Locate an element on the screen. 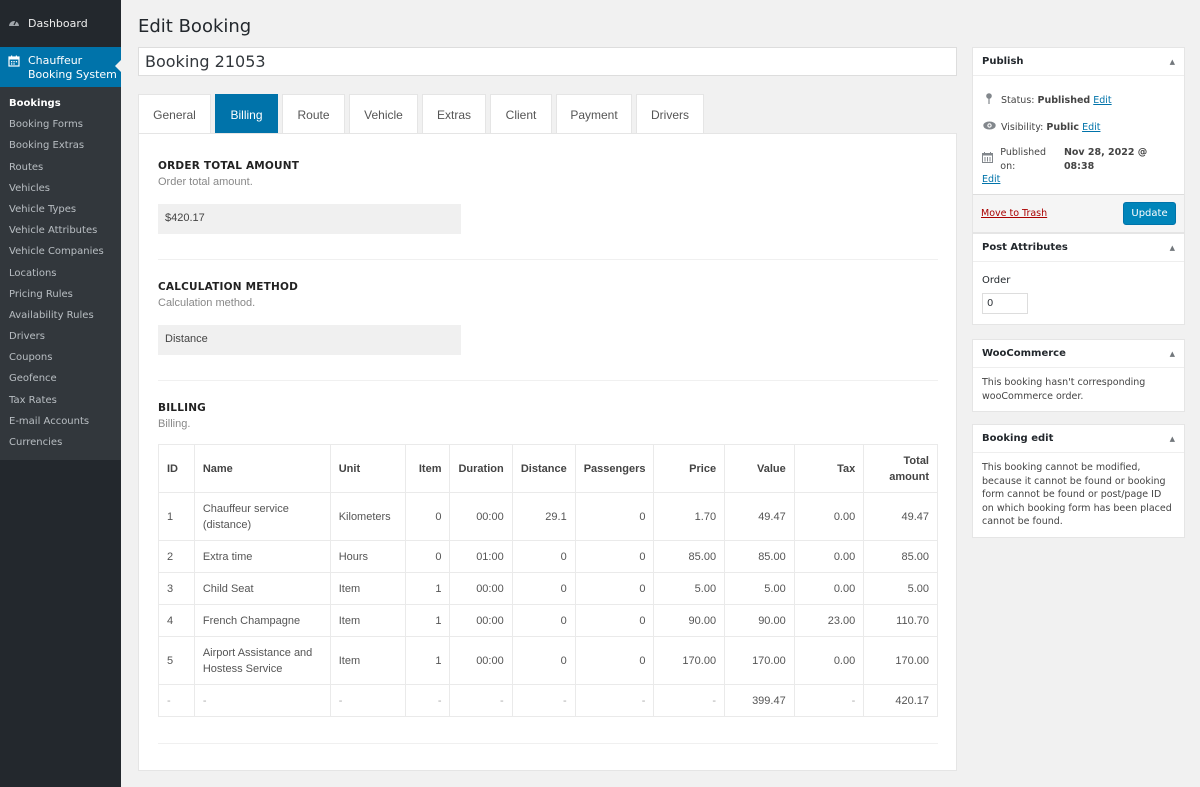 The image size is (1200, 787). order-total-value: $420.17 is located at coordinates (309, 219).